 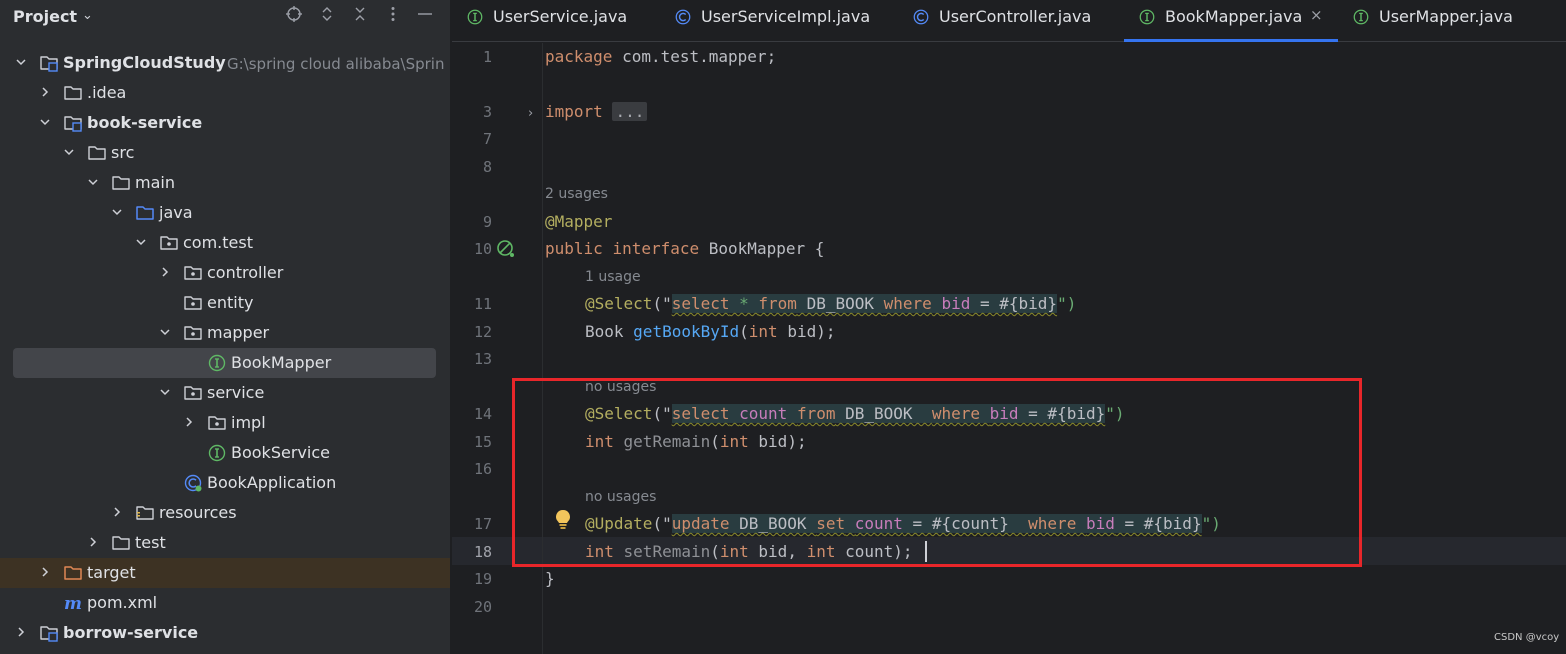 What do you see at coordinates (482, 469) in the screenshot?
I see `line-number: 16` at bounding box center [482, 469].